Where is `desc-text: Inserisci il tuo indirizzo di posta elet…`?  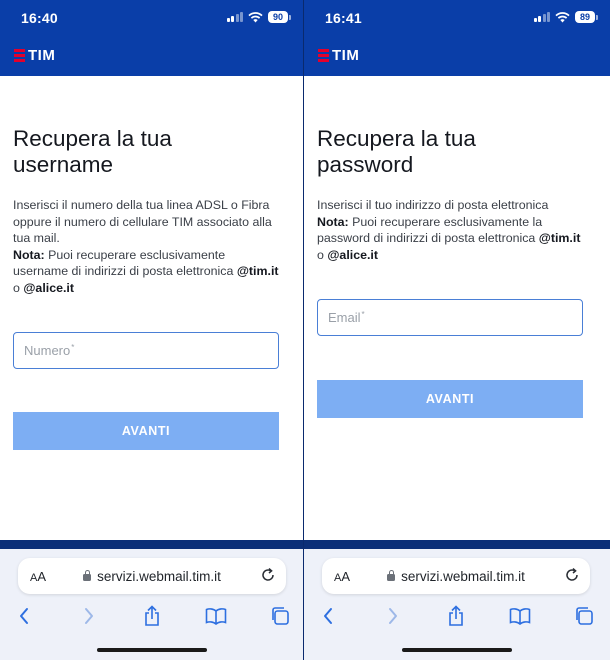
desc-text: Inserisci il tuo indirizzo di posta elet… is located at coordinates (433, 205).